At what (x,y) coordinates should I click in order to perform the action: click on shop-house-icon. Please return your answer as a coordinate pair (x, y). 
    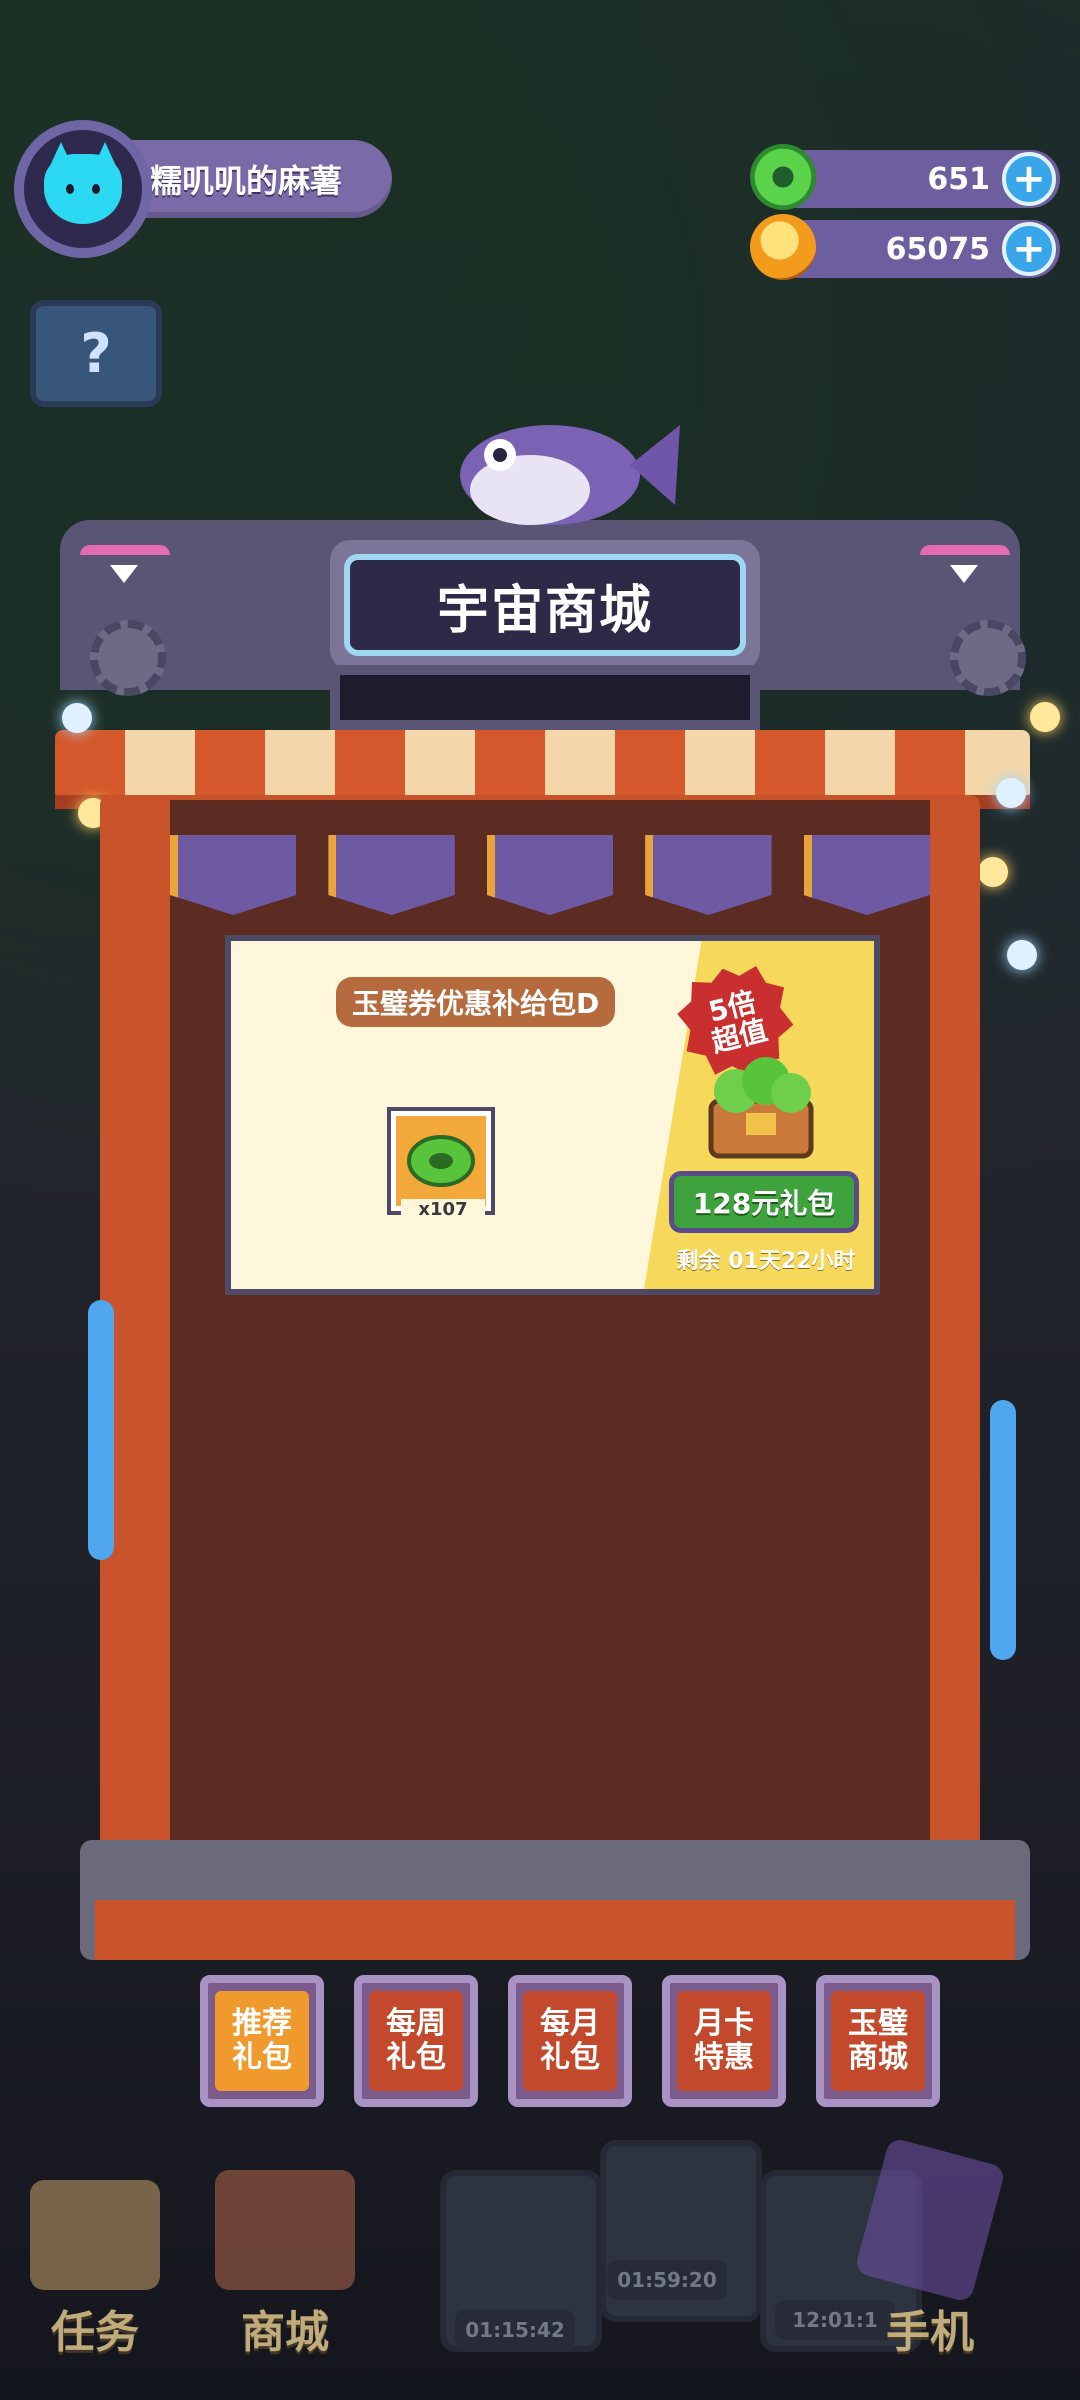
    Looking at the image, I should click on (285, 2230).